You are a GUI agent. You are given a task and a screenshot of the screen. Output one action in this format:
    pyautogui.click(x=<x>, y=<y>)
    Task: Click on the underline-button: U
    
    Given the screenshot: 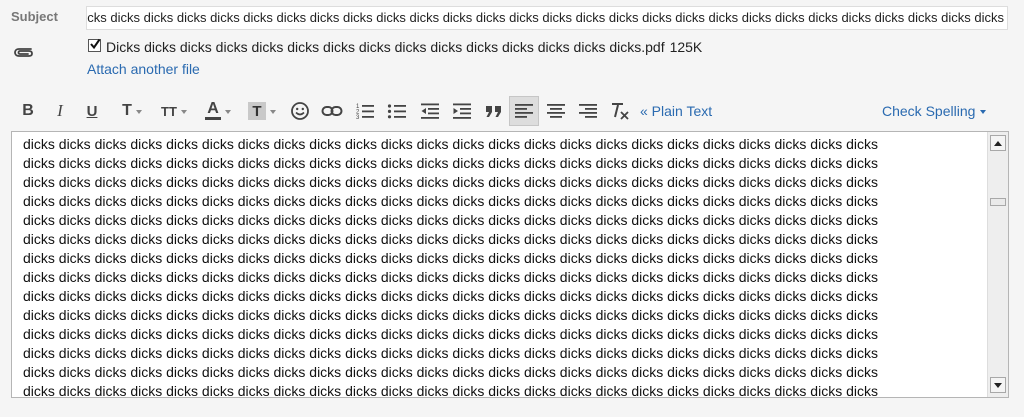 What is the action you would take?
    pyautogui.click(x=92, y=111)
    